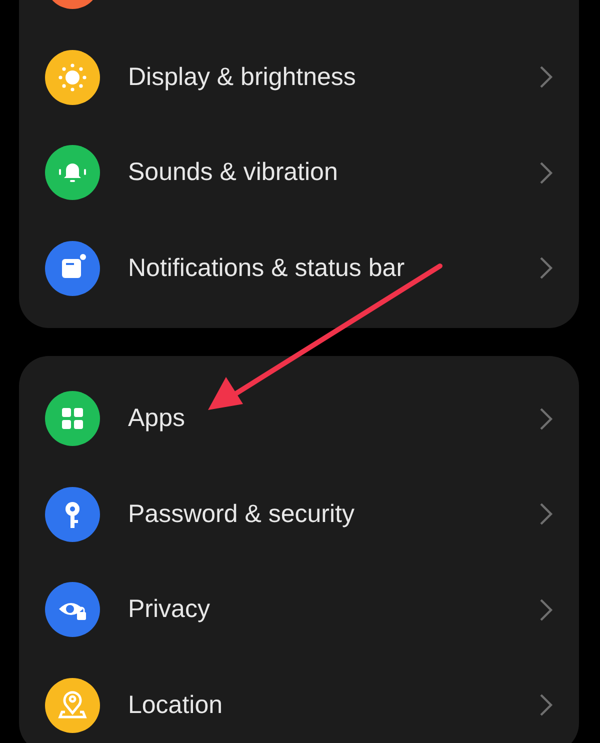 The width and height of the screenshot is (600, 743). What do you see at coordinates (319, 705) in the screenshot?
I see `setting-label: Location` at bounding box center [319, 705].